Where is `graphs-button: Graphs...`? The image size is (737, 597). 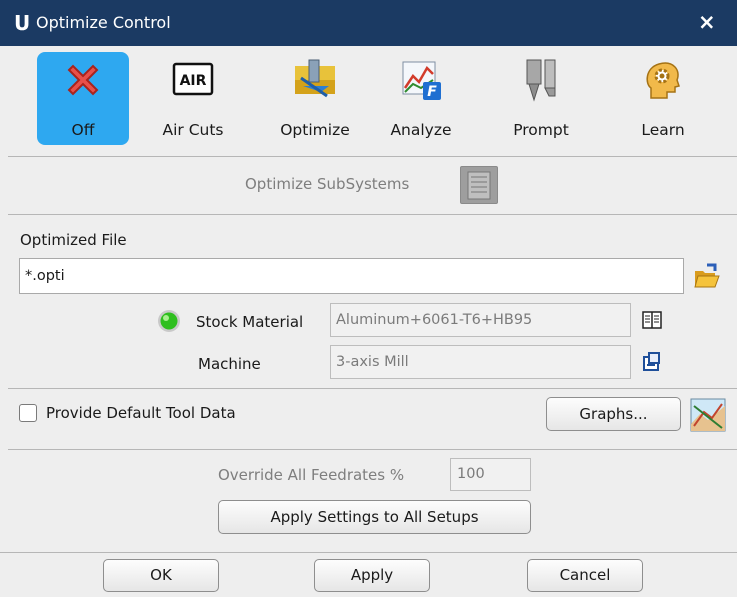 graphs-button: Graphs... is located at coordinates (613, 414).